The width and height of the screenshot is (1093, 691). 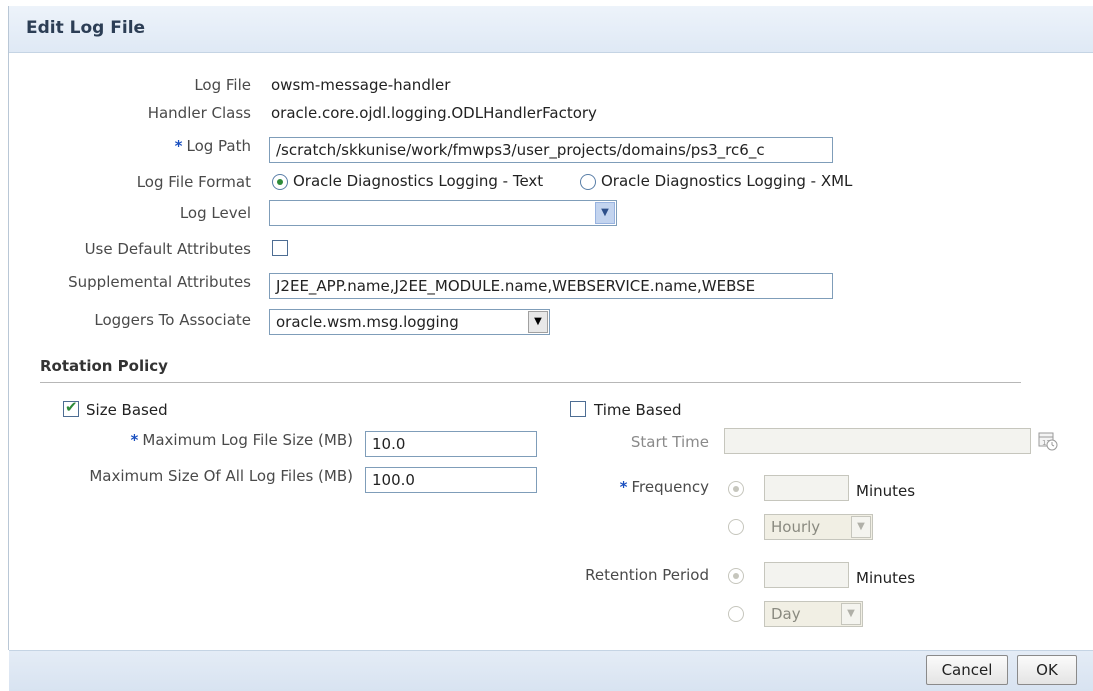 I want to click on log-path-label-text: Log Path, so click(x=218, y=146).